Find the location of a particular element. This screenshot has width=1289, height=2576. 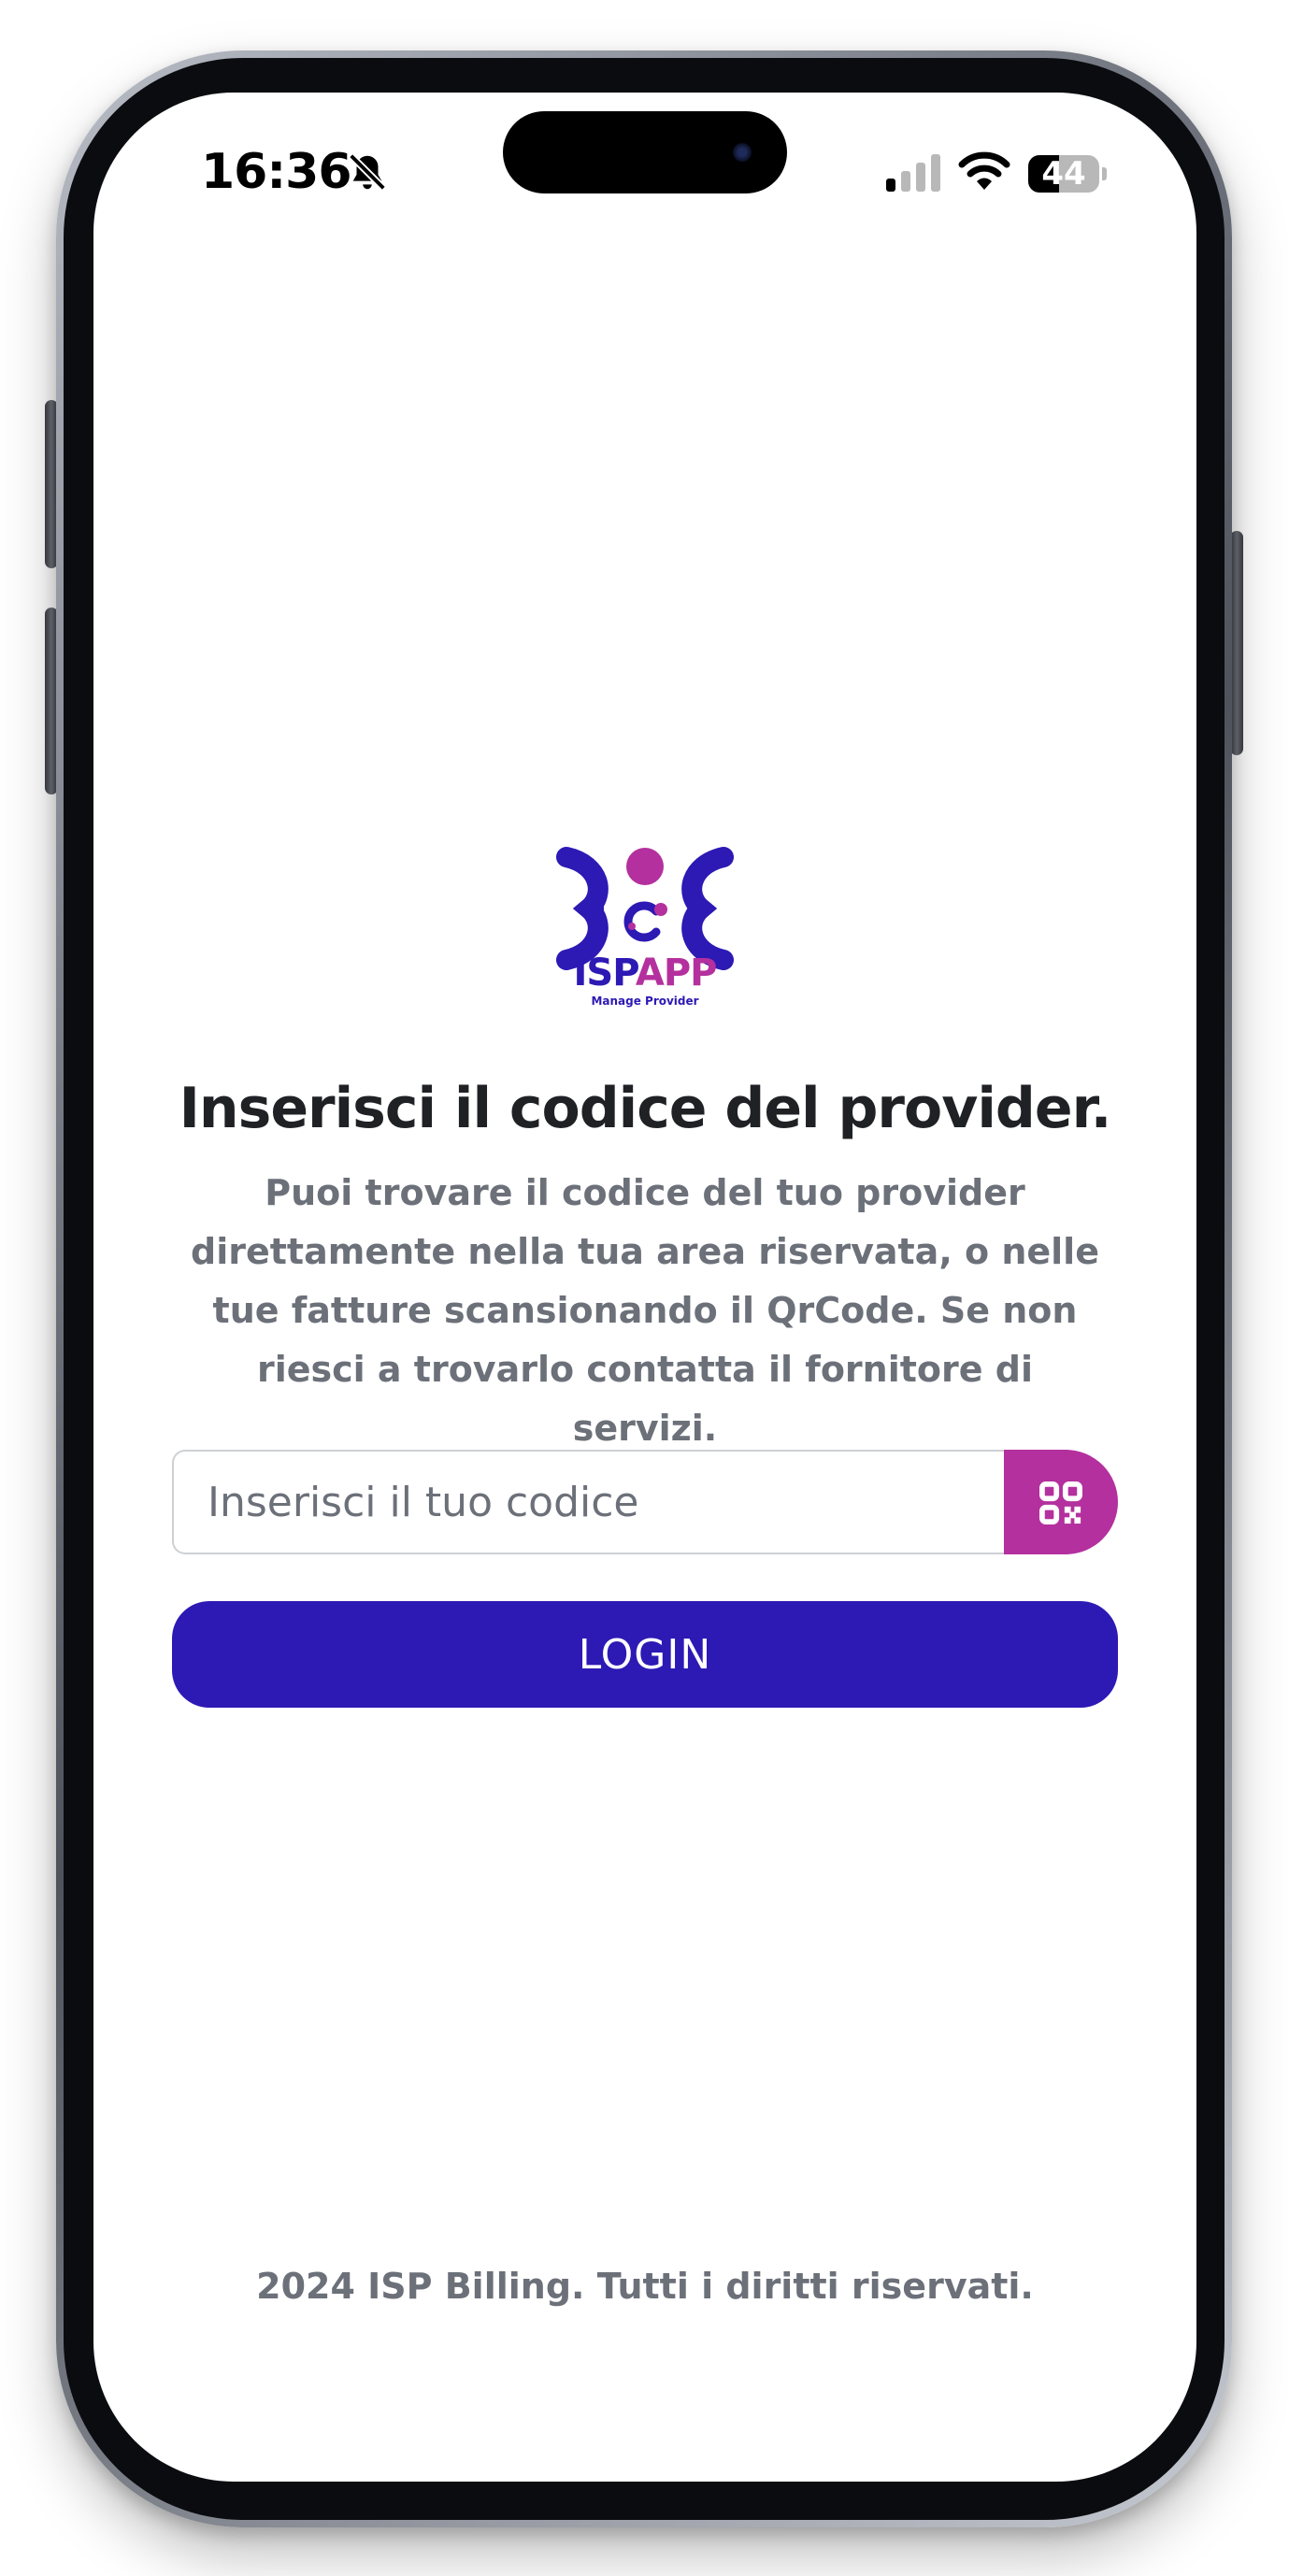

provider-code-input is located at coordinates (589, 1502).